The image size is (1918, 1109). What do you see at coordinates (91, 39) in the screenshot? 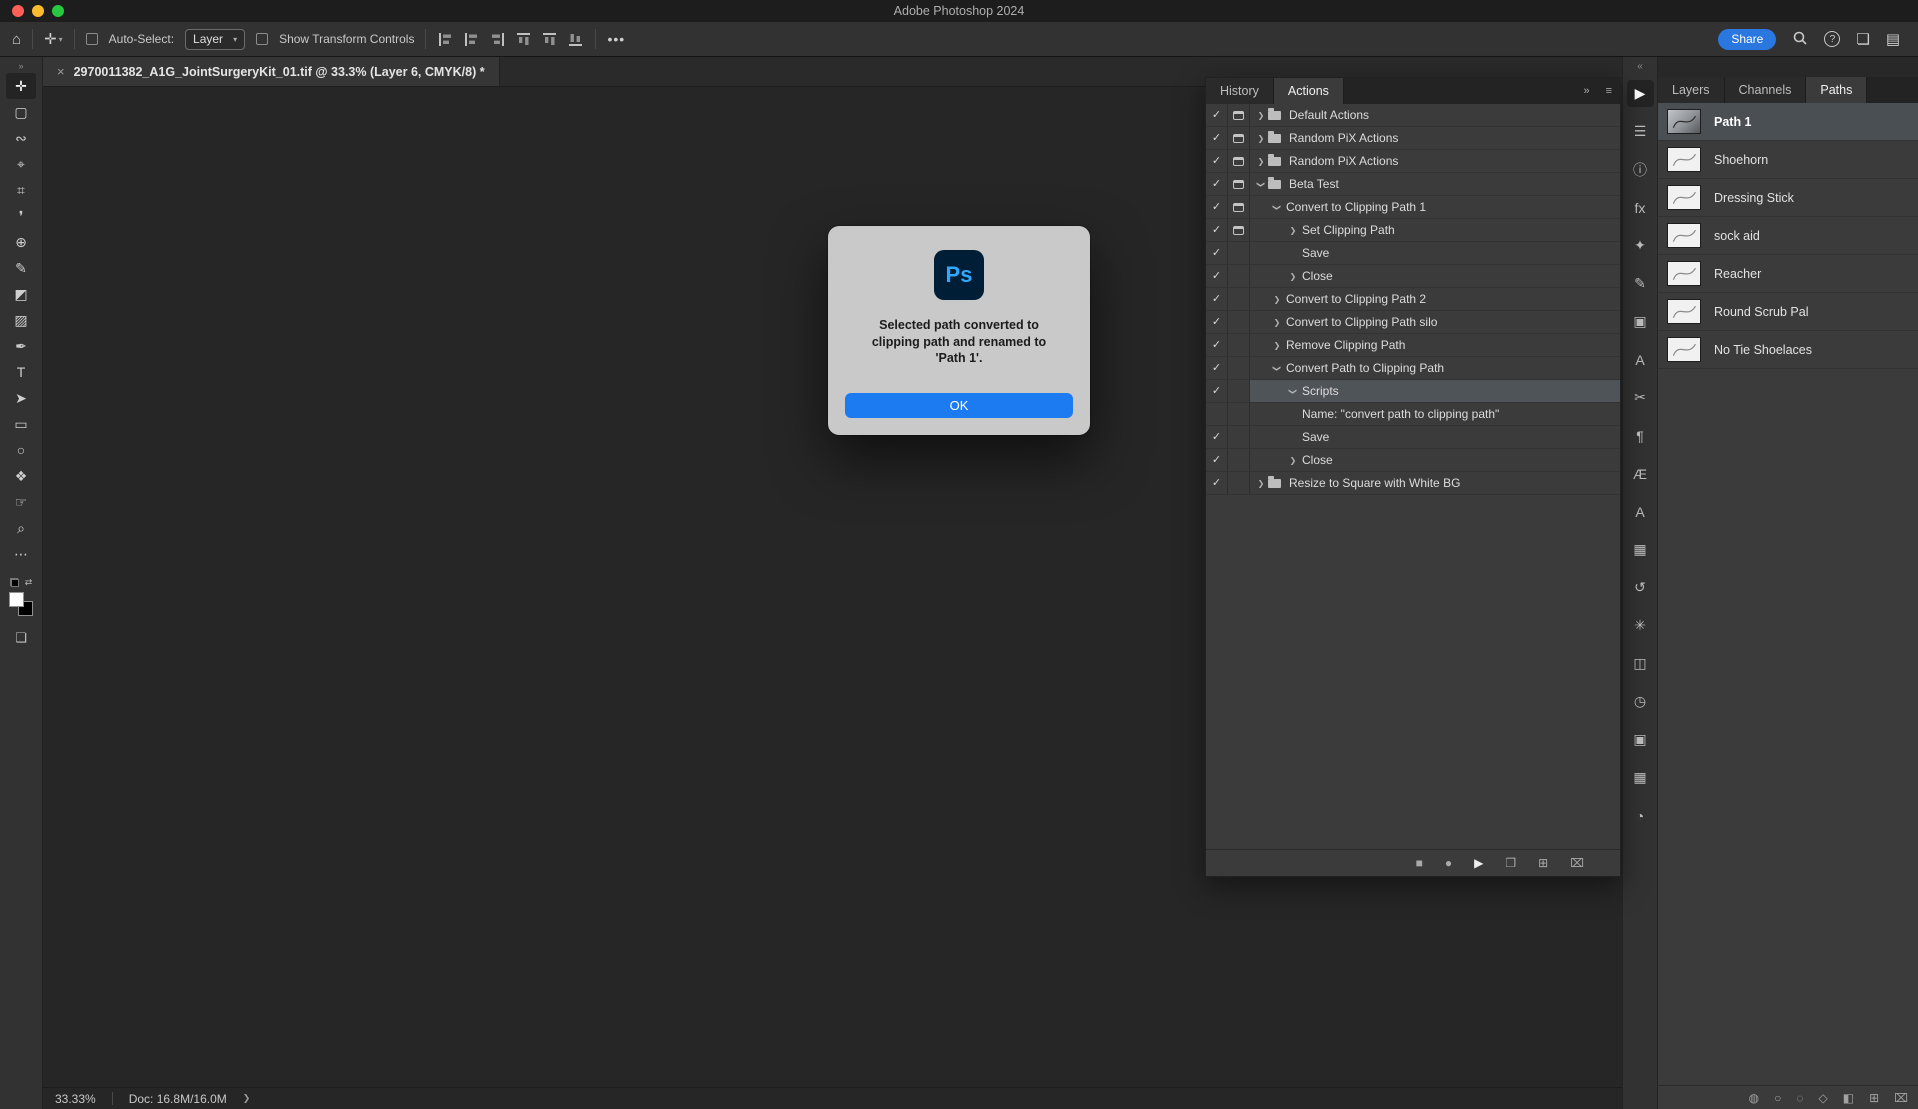
I see `auto-select-checkbox` at bounding box center [91, 39].